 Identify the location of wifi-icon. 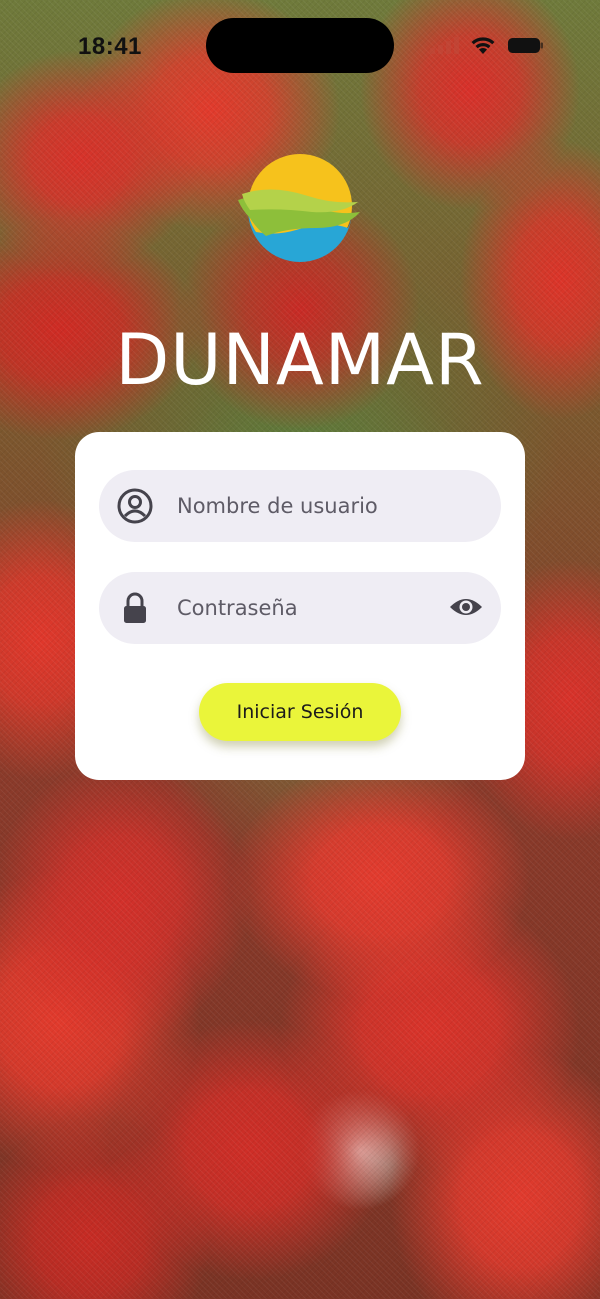
(483, 45).